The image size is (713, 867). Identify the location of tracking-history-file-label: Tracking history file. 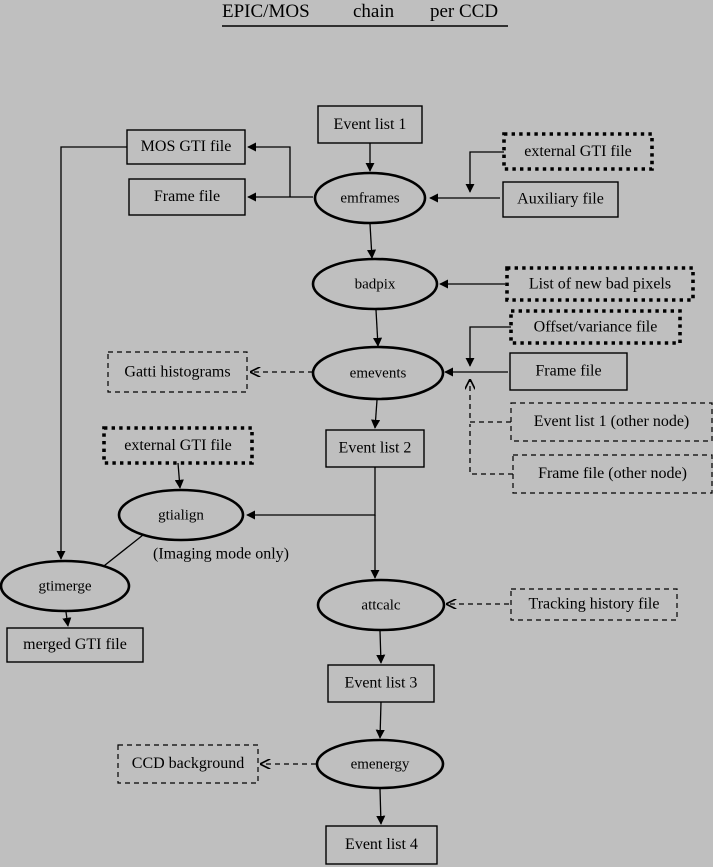
(594, 604).